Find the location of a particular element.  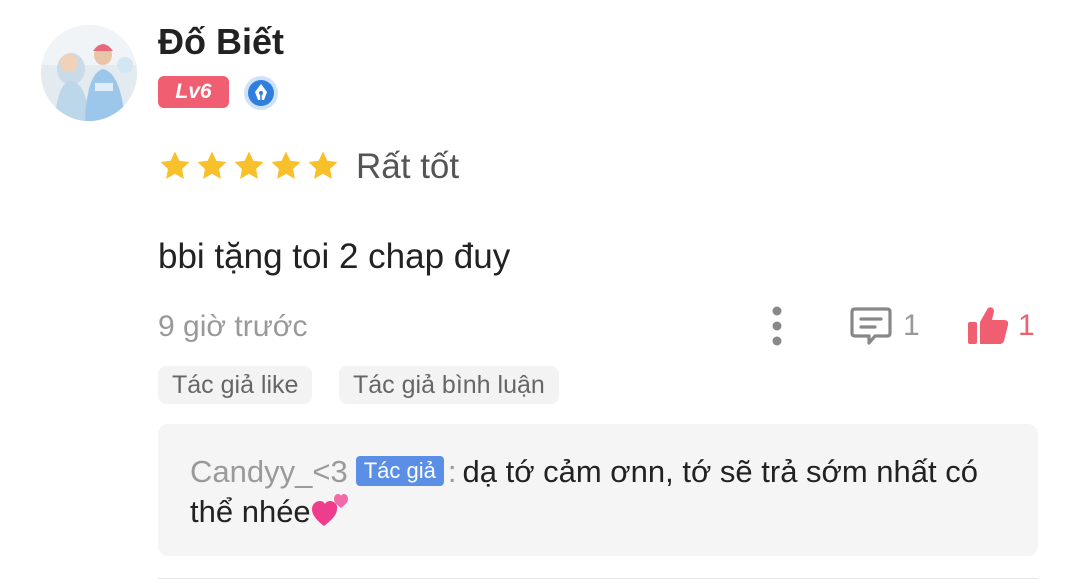

comment-count: 1 is located at coordinates (911, 325).